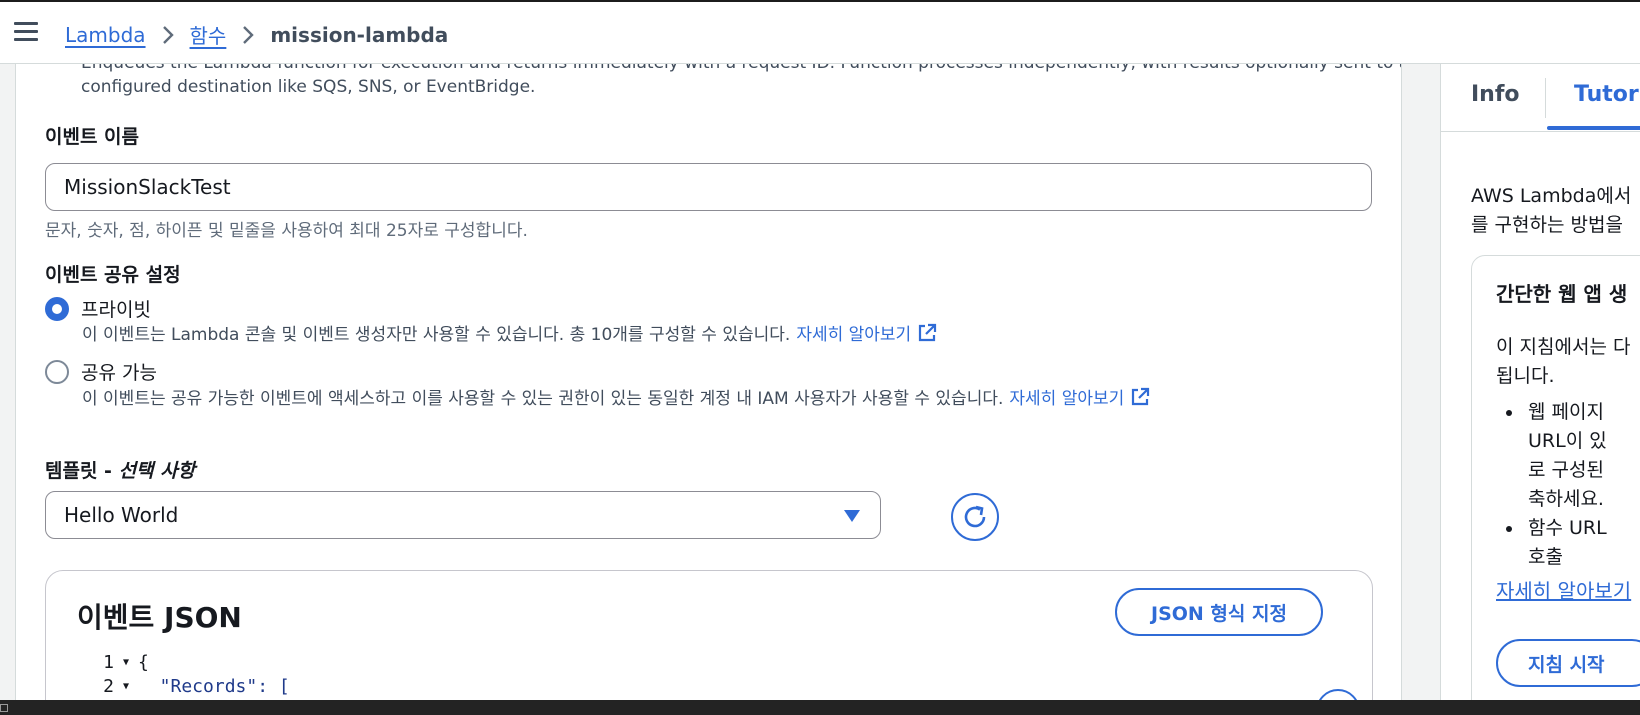 The image size is (1640, 715). What do you see at coordinates (208, 34) in the screenshot?
I see `breadcrumb-functions-link: 함수` at bounding box center [208, 34].